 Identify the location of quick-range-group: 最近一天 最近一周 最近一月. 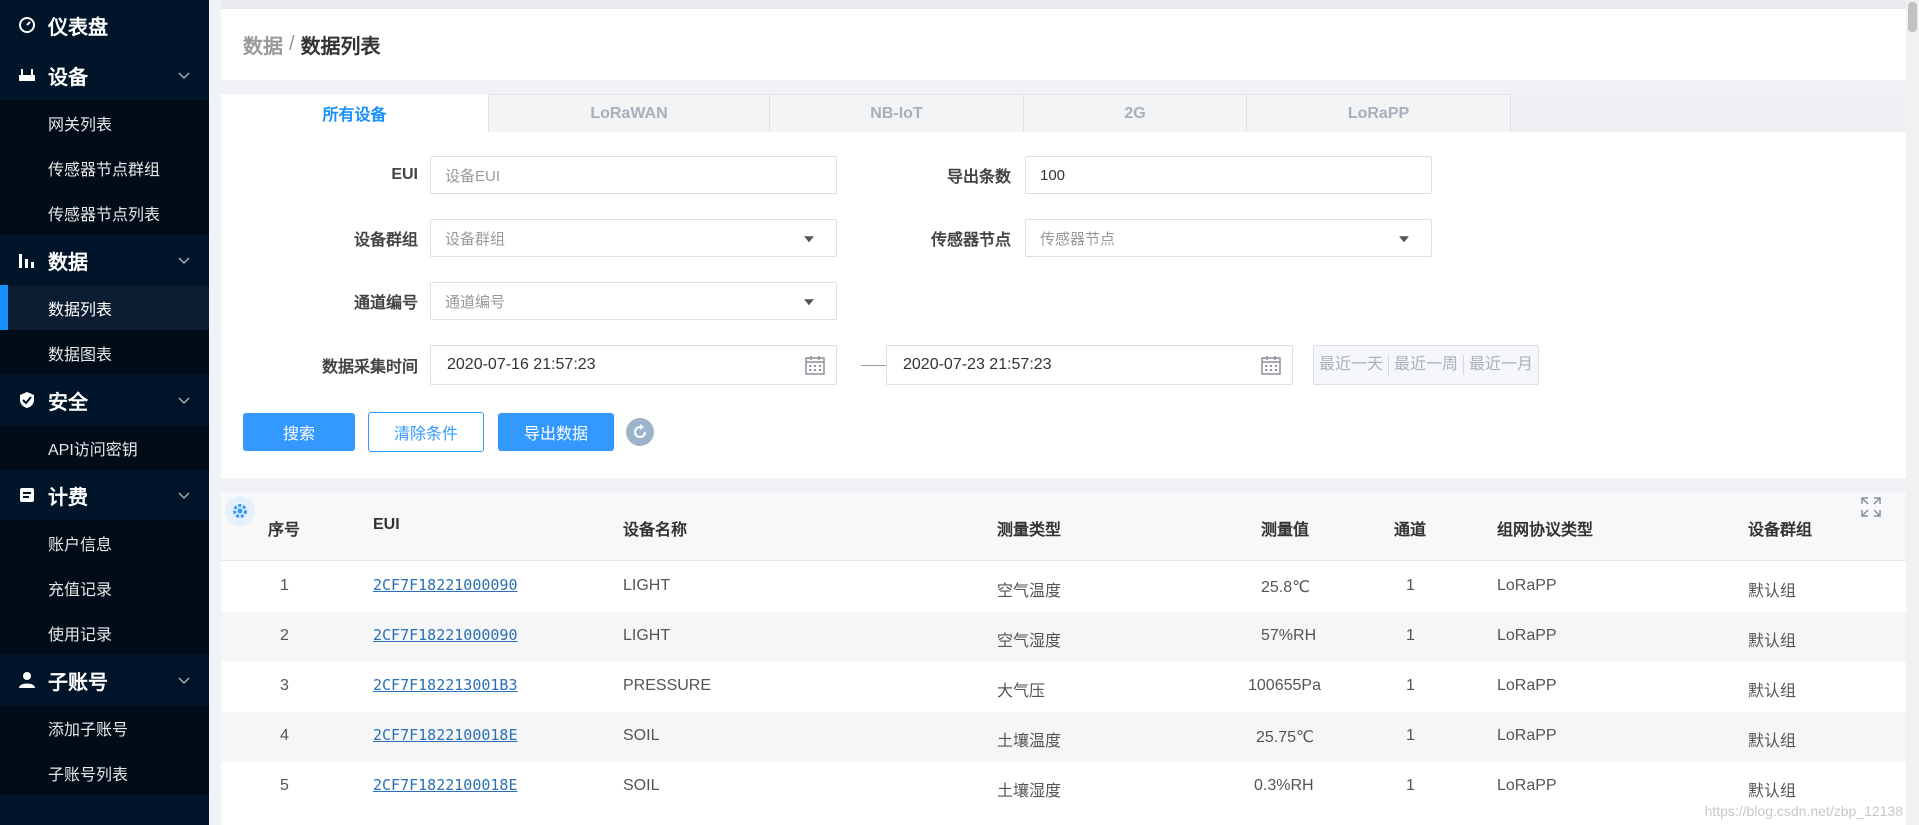
(1426, 365).